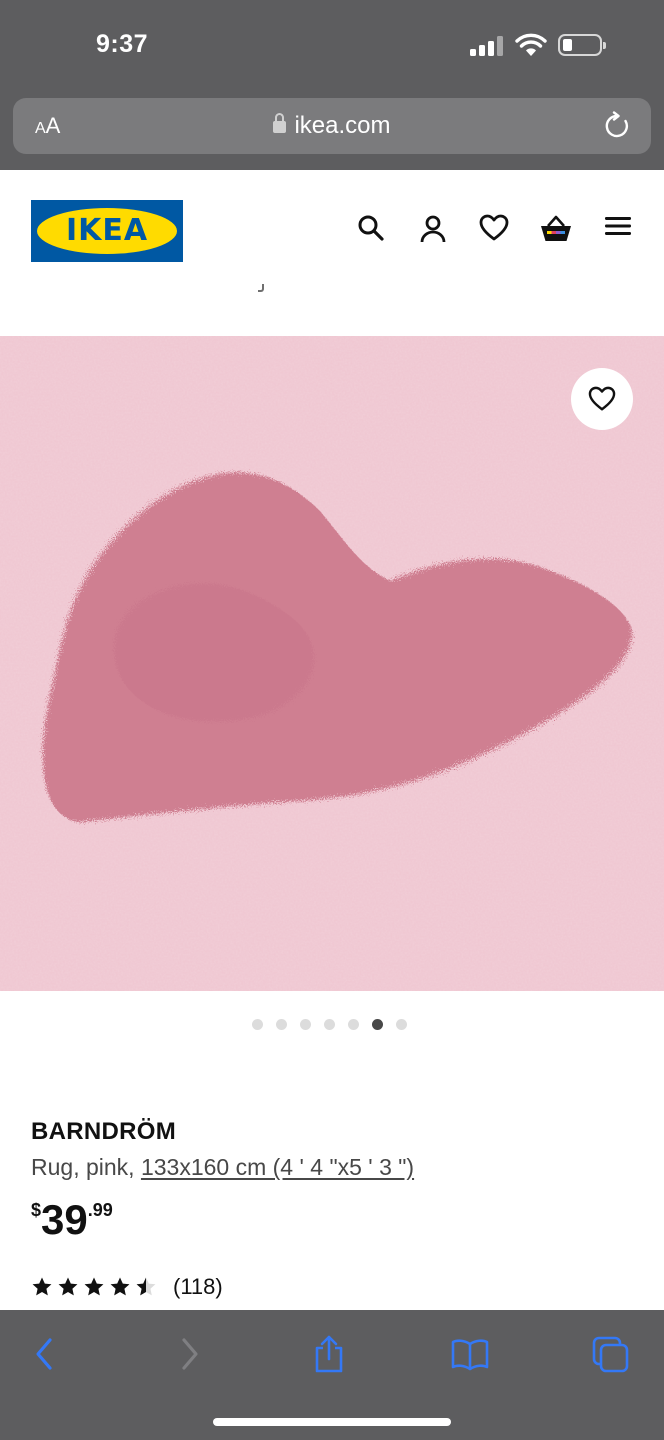 This screenshot has height=1440, width=664. What do you see at coordinates (146, 1286) in the screenshot?
I see `star-half-icon` at bounding box center [146, 1286].